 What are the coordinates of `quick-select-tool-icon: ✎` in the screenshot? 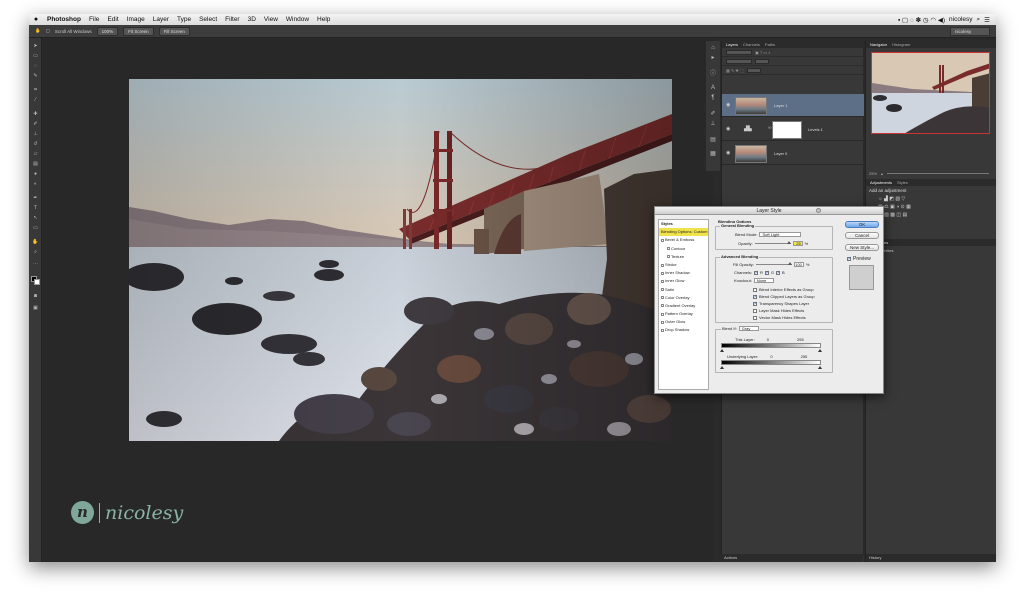 It's located at (35, 76).